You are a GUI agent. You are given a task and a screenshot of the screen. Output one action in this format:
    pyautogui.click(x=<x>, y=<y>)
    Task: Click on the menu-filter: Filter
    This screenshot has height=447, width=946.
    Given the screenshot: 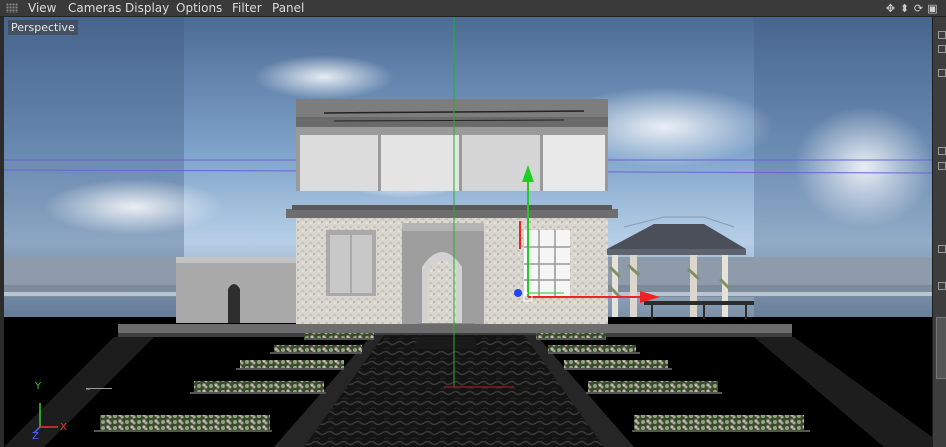 What is the action you would take?
    pyautogui.click(x=247, y=8)
    